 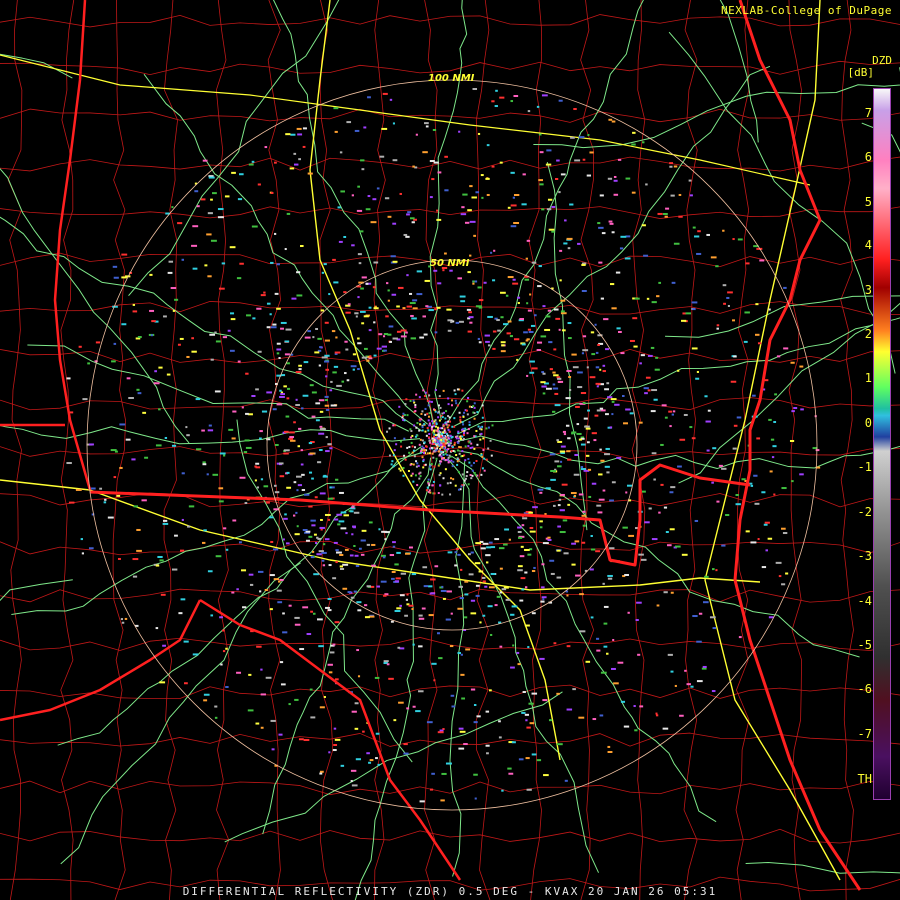 I want to click on color-scale-tick: 3, so click(x=868, y=290).